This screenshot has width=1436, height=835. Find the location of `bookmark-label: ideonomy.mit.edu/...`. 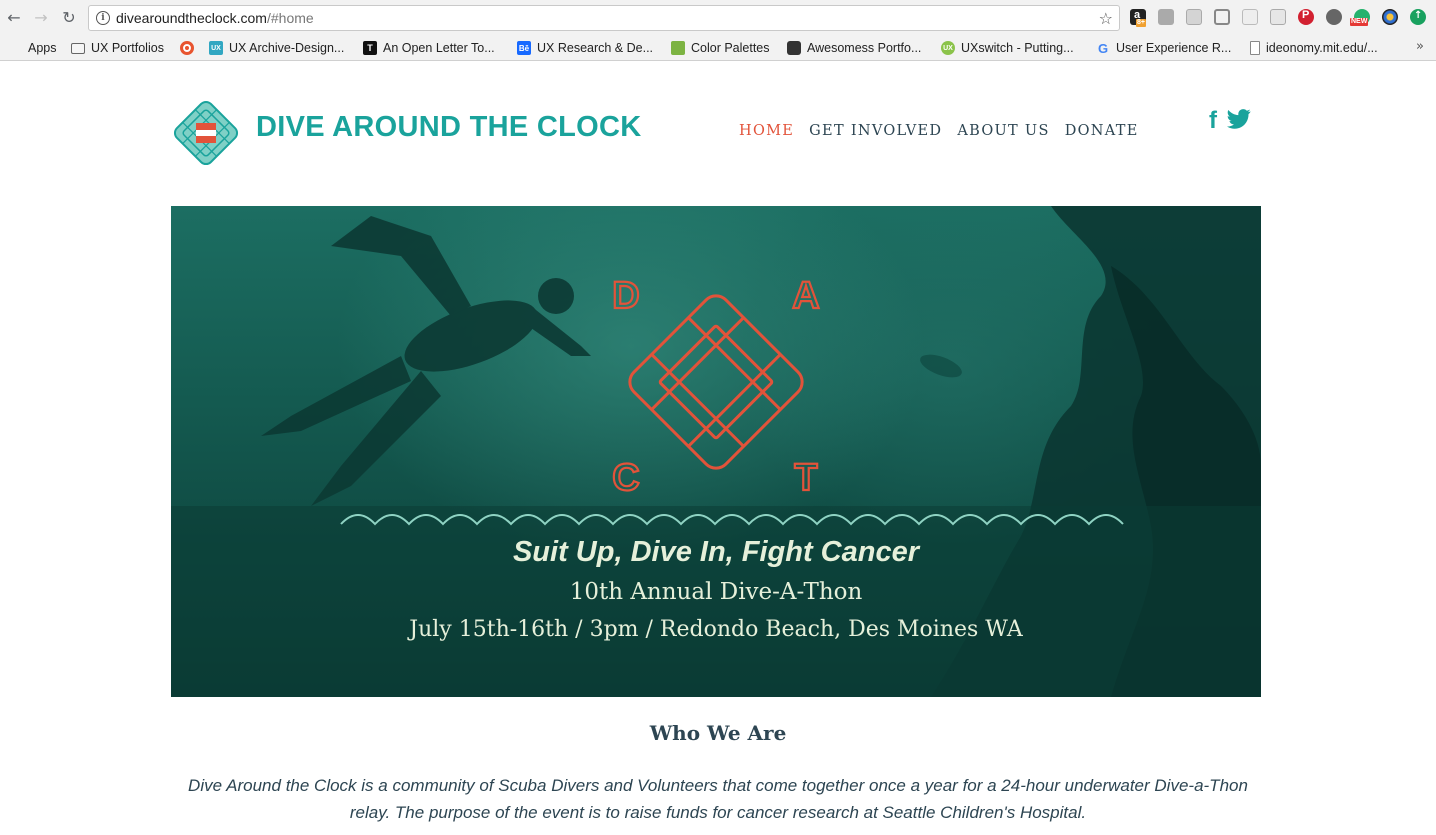

bookmark-label: ideonomy.mit.edu/... is located at coordinates (1322, 48).